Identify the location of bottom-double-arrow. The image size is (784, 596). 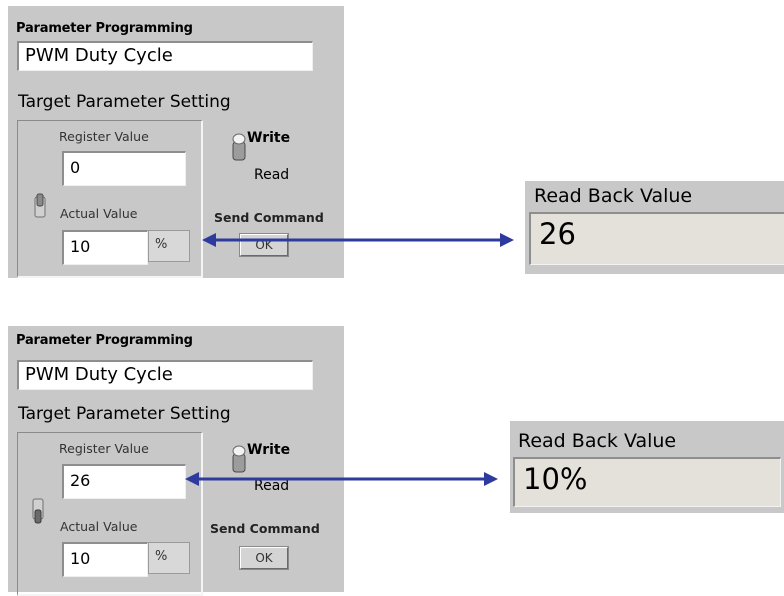
(341, 479).